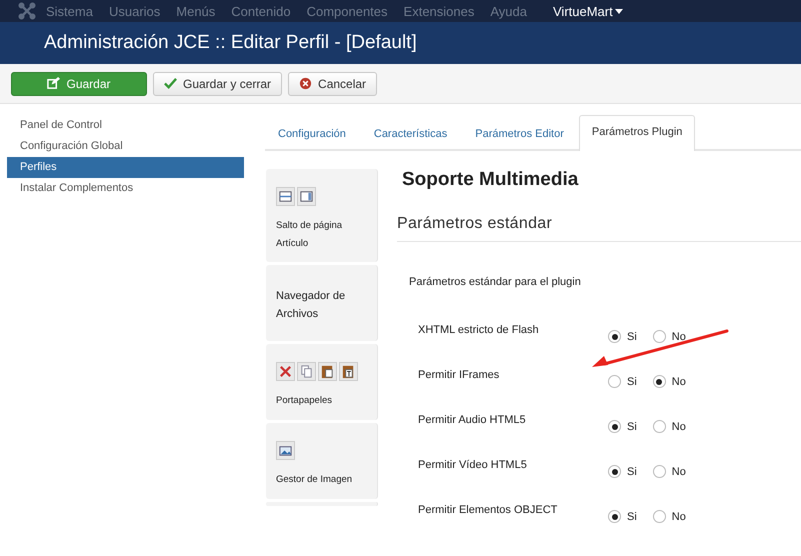 The height and width of the screenshot is (556, 801). What do you see at coordinates (472, 420) in the screenshot?
I see `option-label: Permitir Audio HTML5` at bounding box center [472, 420].